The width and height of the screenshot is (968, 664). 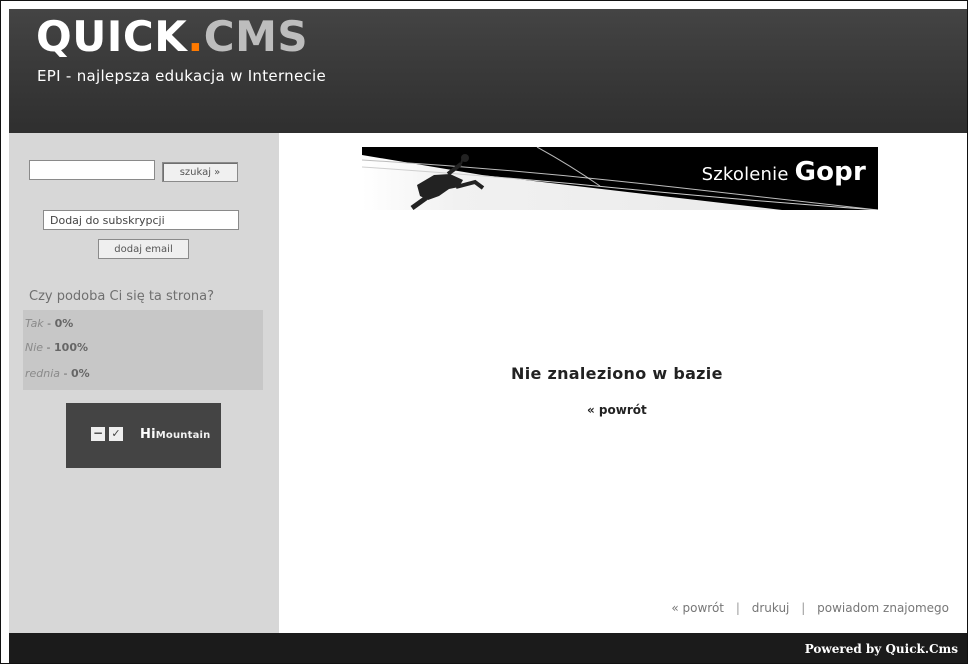 I want to click on poll-option-label: Tak, so click(x=34, y=323).